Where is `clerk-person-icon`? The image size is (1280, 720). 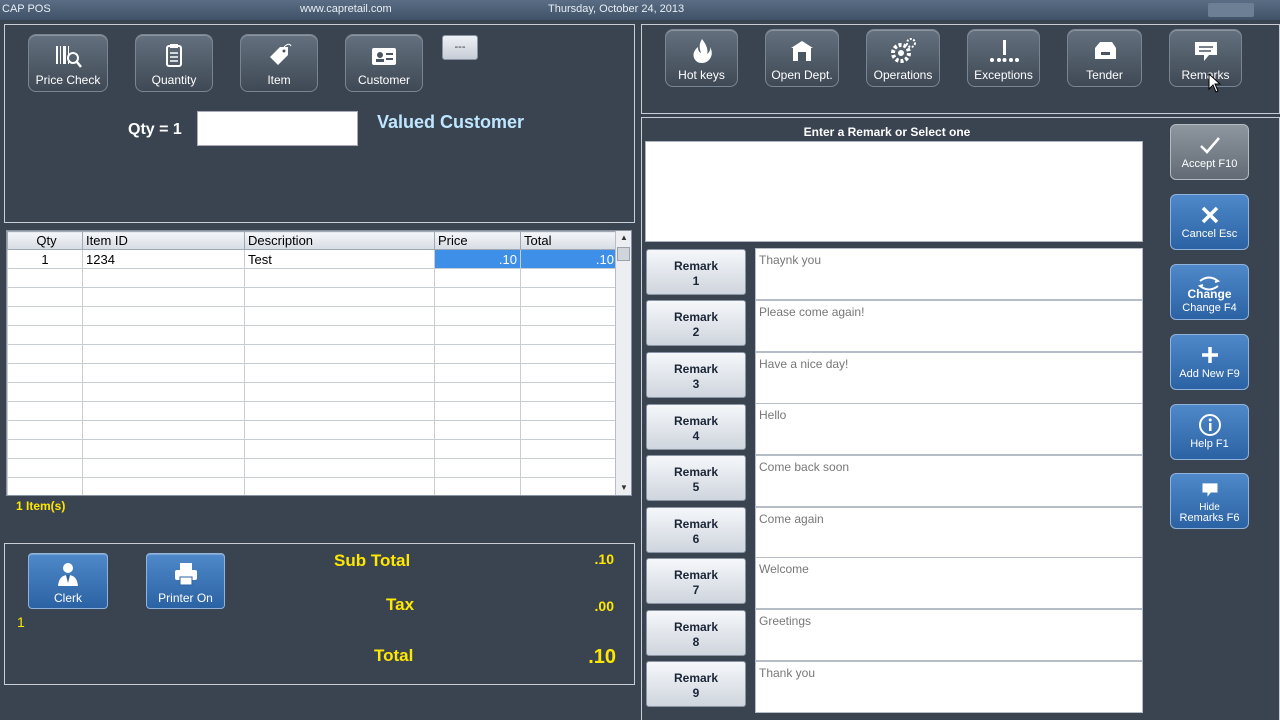
clerk-person-icon is located at coordinates (68, 574).